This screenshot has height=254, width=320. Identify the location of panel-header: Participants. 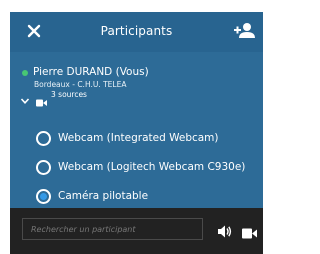
(136, 32).